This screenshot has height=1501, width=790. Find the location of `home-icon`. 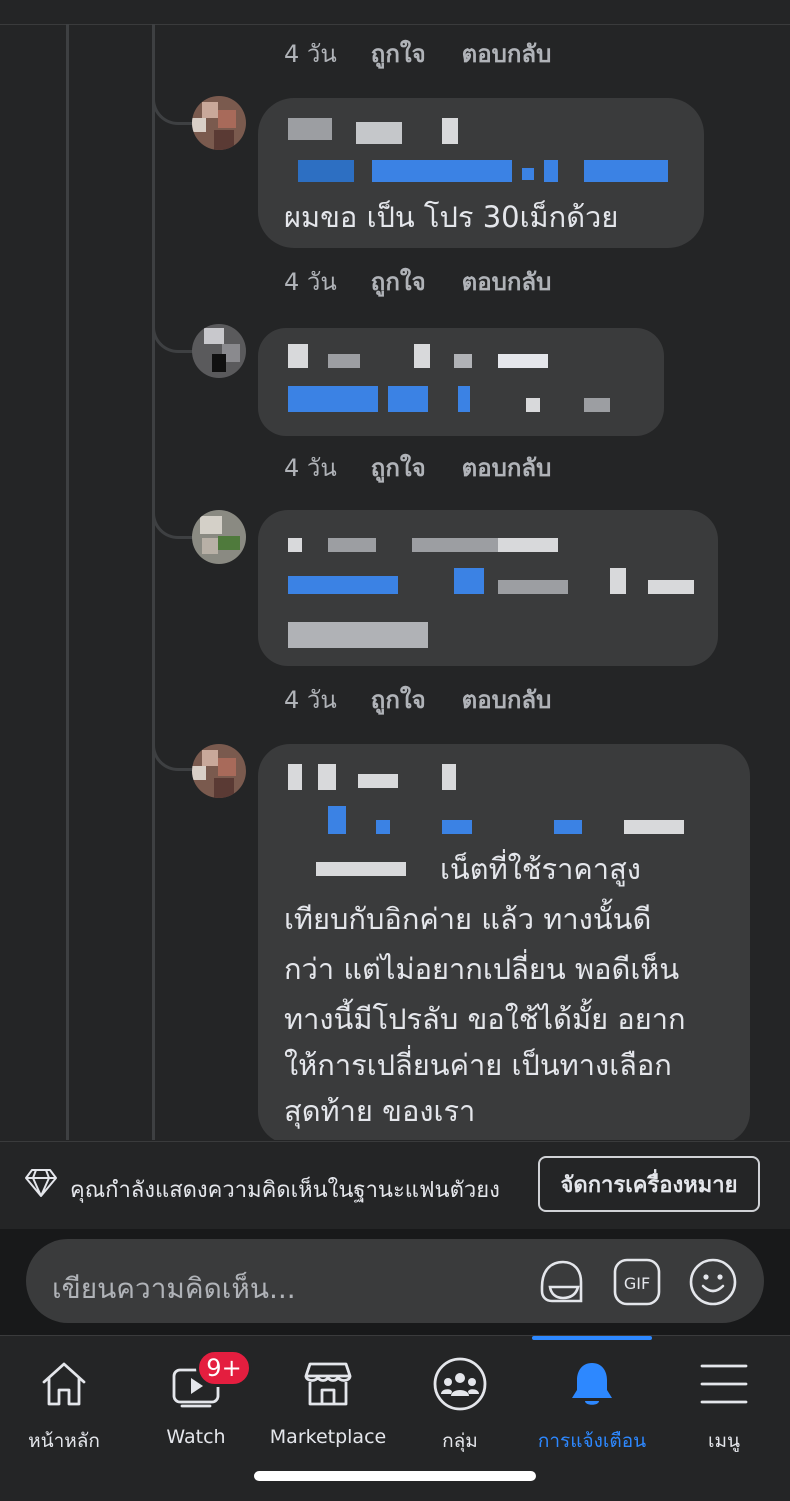

home-icon is located at coordinates (64, 1384).